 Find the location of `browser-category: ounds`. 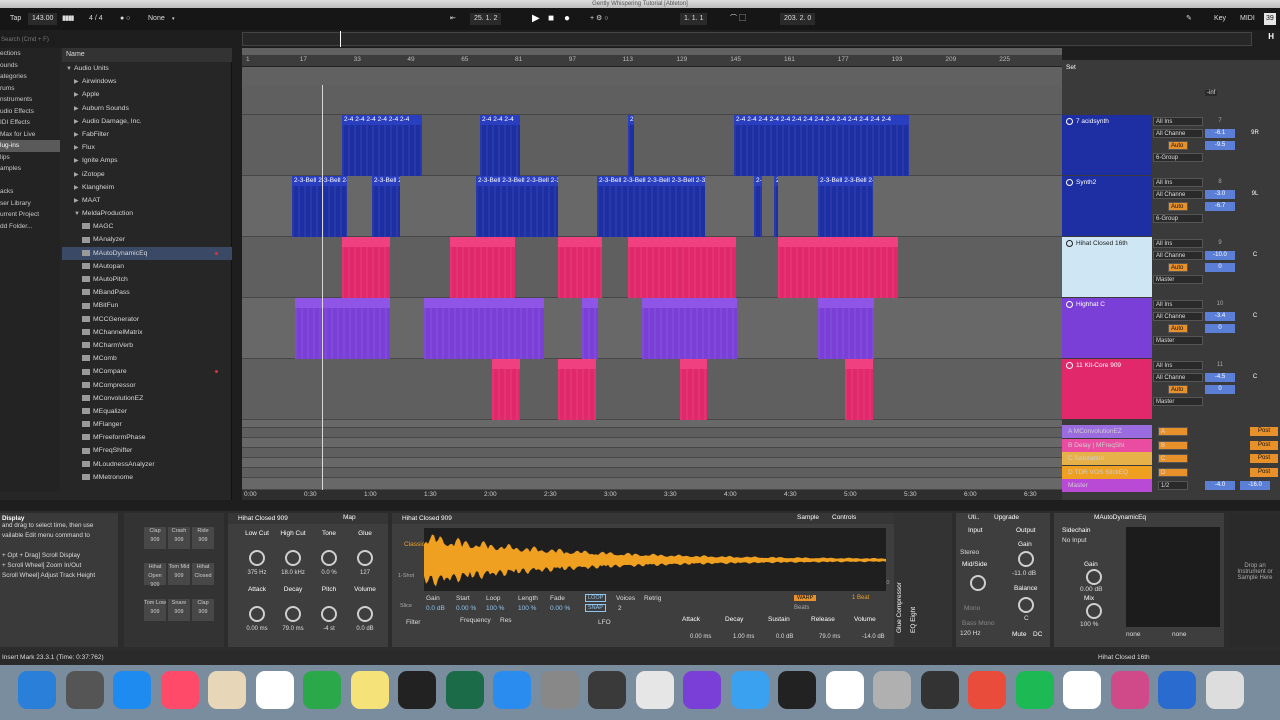

browser-category: ounds is located at coordinates (30, 66).